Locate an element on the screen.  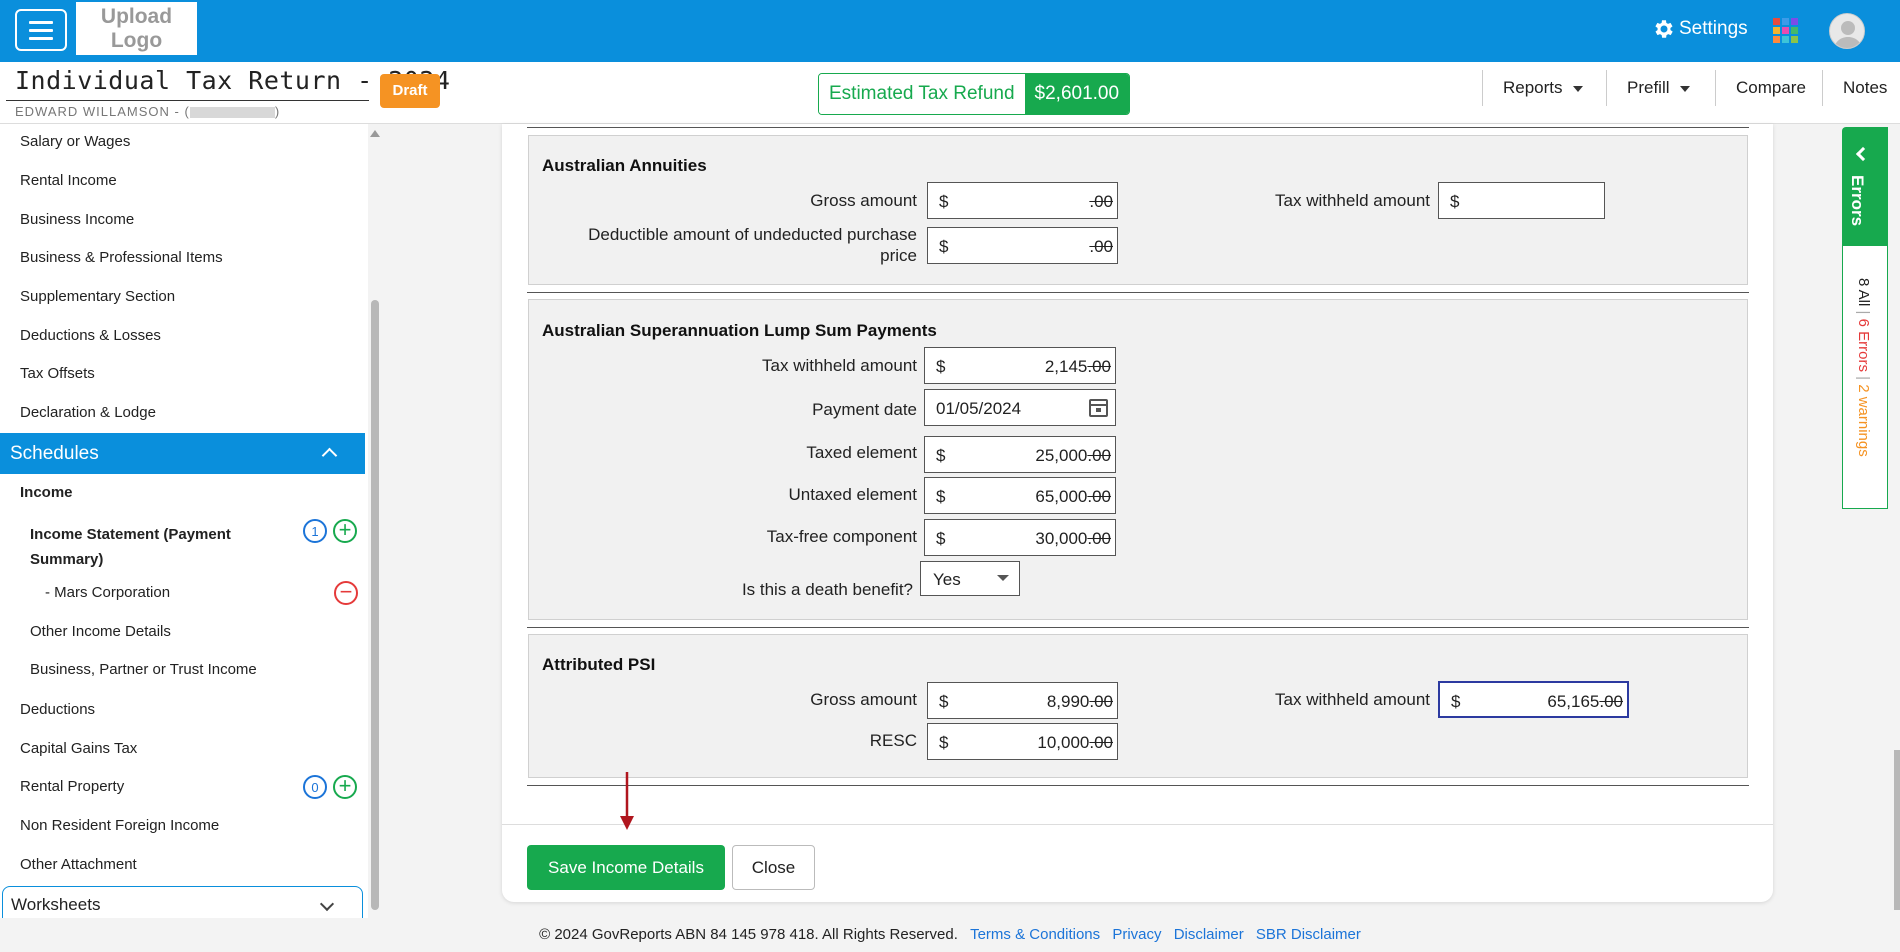
tax-free-component-dollars: 30,000 is located at coordinates (1061, 538).